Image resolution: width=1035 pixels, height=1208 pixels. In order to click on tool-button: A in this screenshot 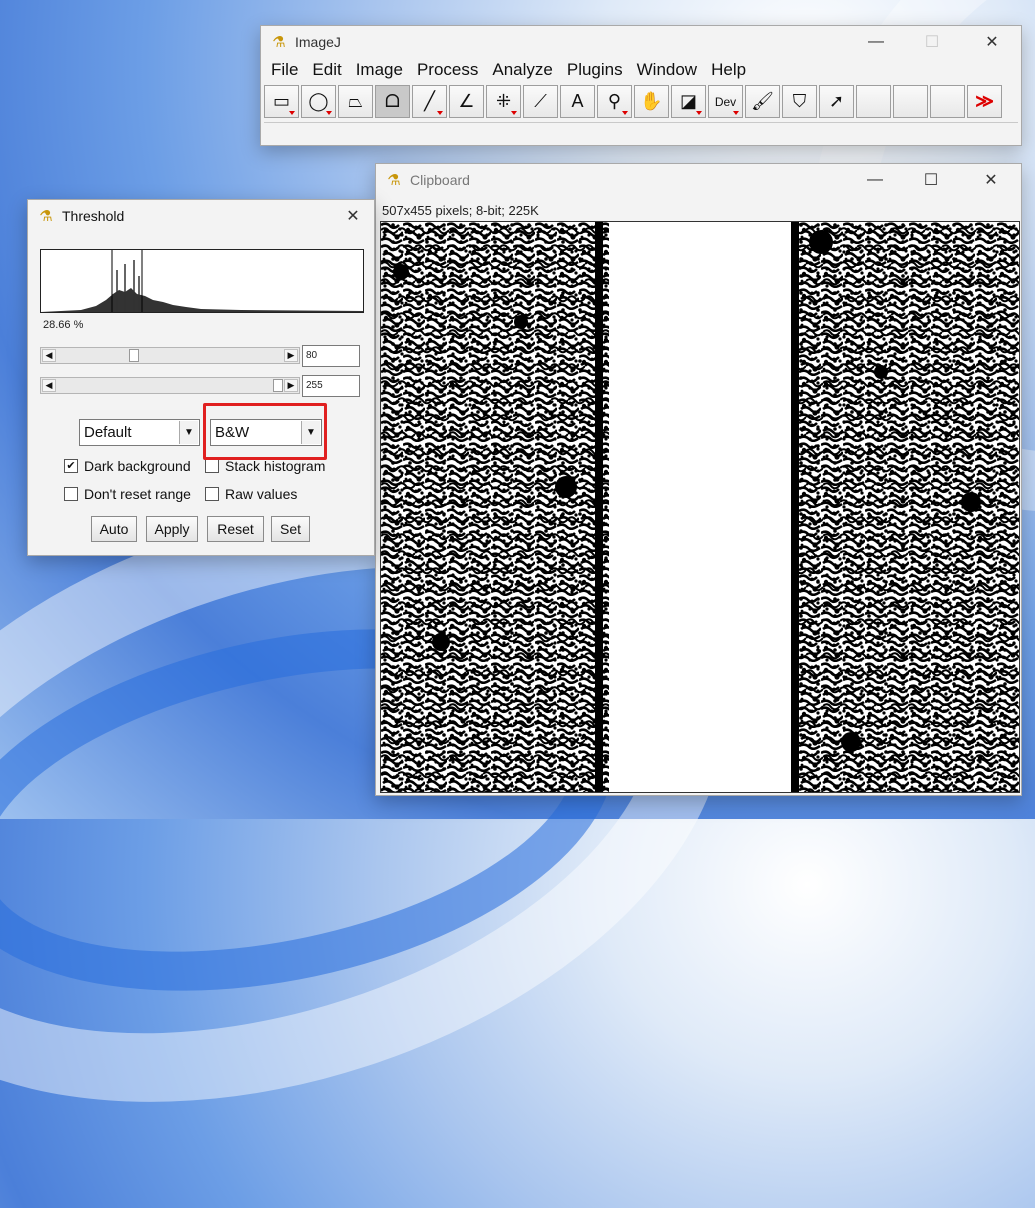, I will do `click(577, 101)`.